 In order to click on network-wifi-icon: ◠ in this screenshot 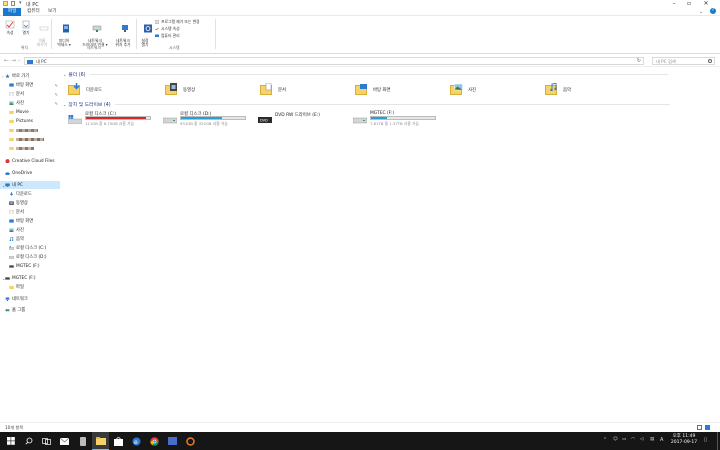, I will do `click(633, 439)`.